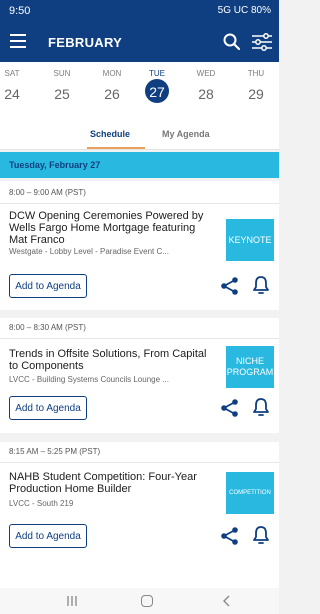 This screenshot has height=614, width=320. I want to click on day-item: MON 26, so click(112, 91).